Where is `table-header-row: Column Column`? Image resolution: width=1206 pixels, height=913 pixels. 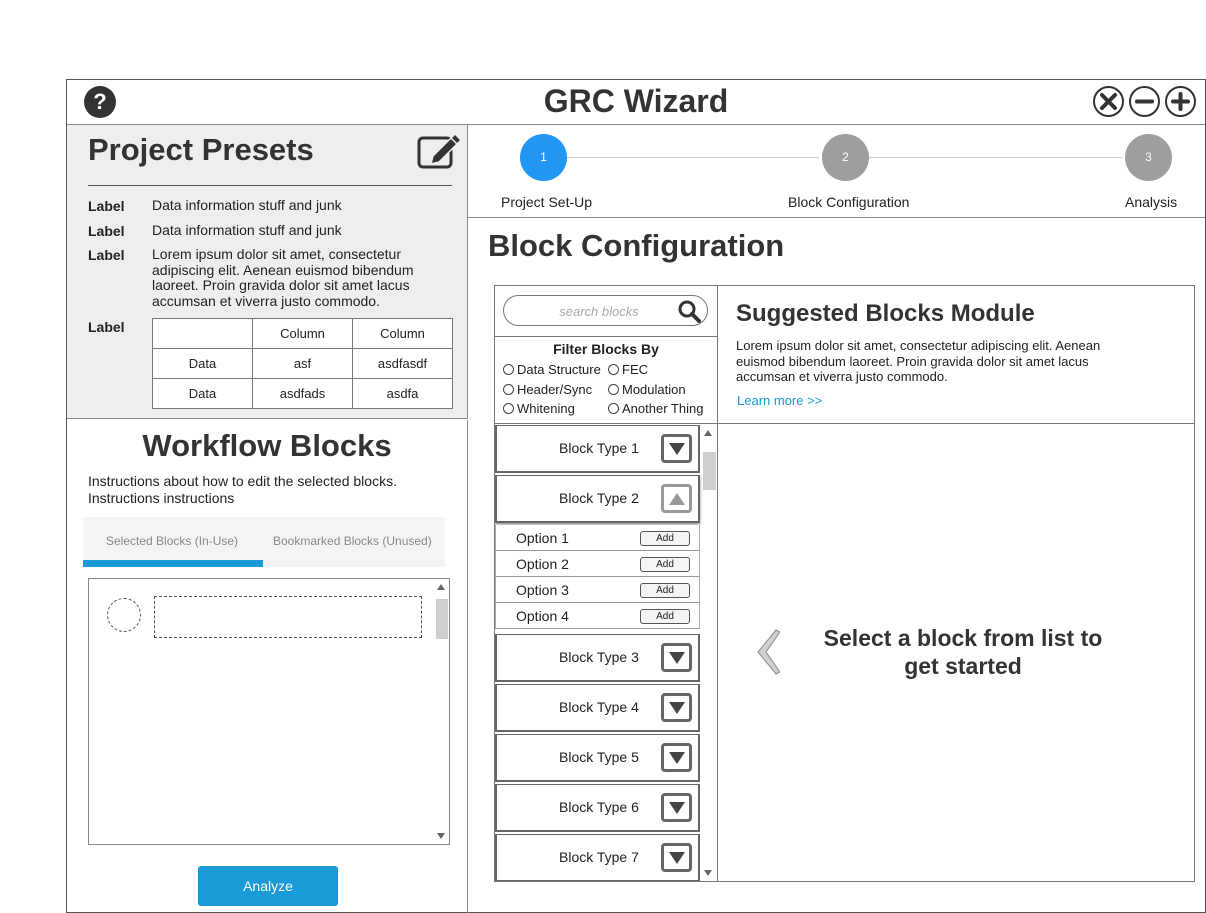
table-header-row: Column Column is located at coordinates (302, 333).